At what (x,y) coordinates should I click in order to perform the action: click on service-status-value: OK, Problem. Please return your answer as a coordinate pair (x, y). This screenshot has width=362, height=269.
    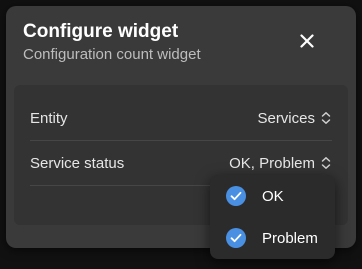
    Looking at the image, I should click on (272, 163).